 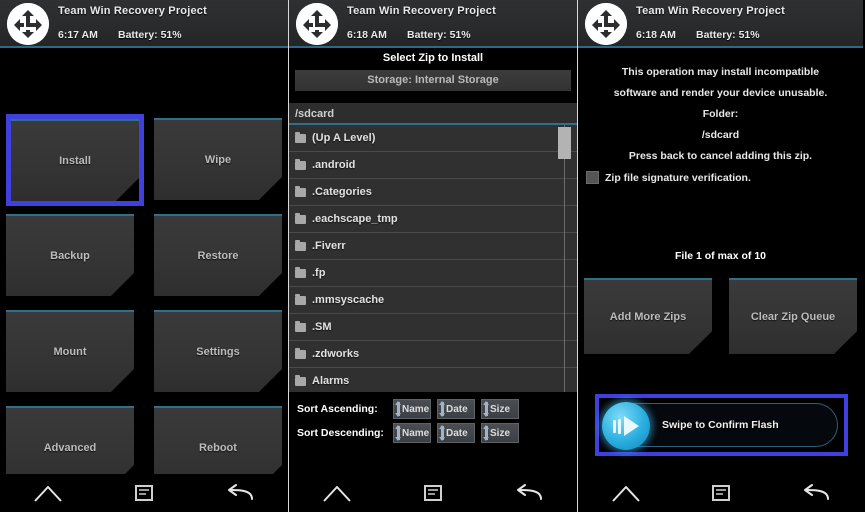 I want to click on list-item: Alarms, so click(x=433, y=380).